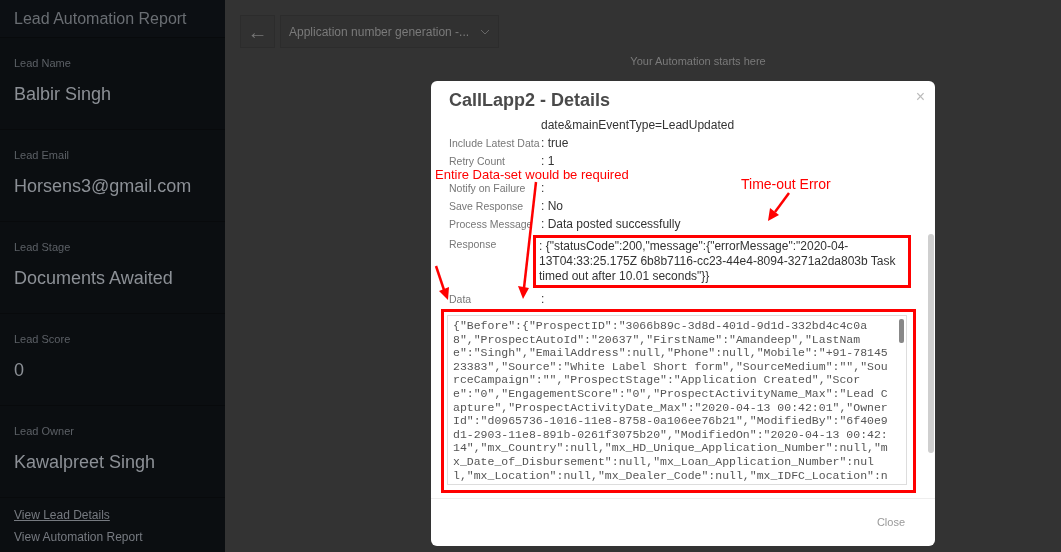  What do you see at coordinates (670, 366) in the screenshot?
I see `data-line: 23383","Source":"White Label Short form","SourceMedium":"","Sou` at bounding box center [670, 366].